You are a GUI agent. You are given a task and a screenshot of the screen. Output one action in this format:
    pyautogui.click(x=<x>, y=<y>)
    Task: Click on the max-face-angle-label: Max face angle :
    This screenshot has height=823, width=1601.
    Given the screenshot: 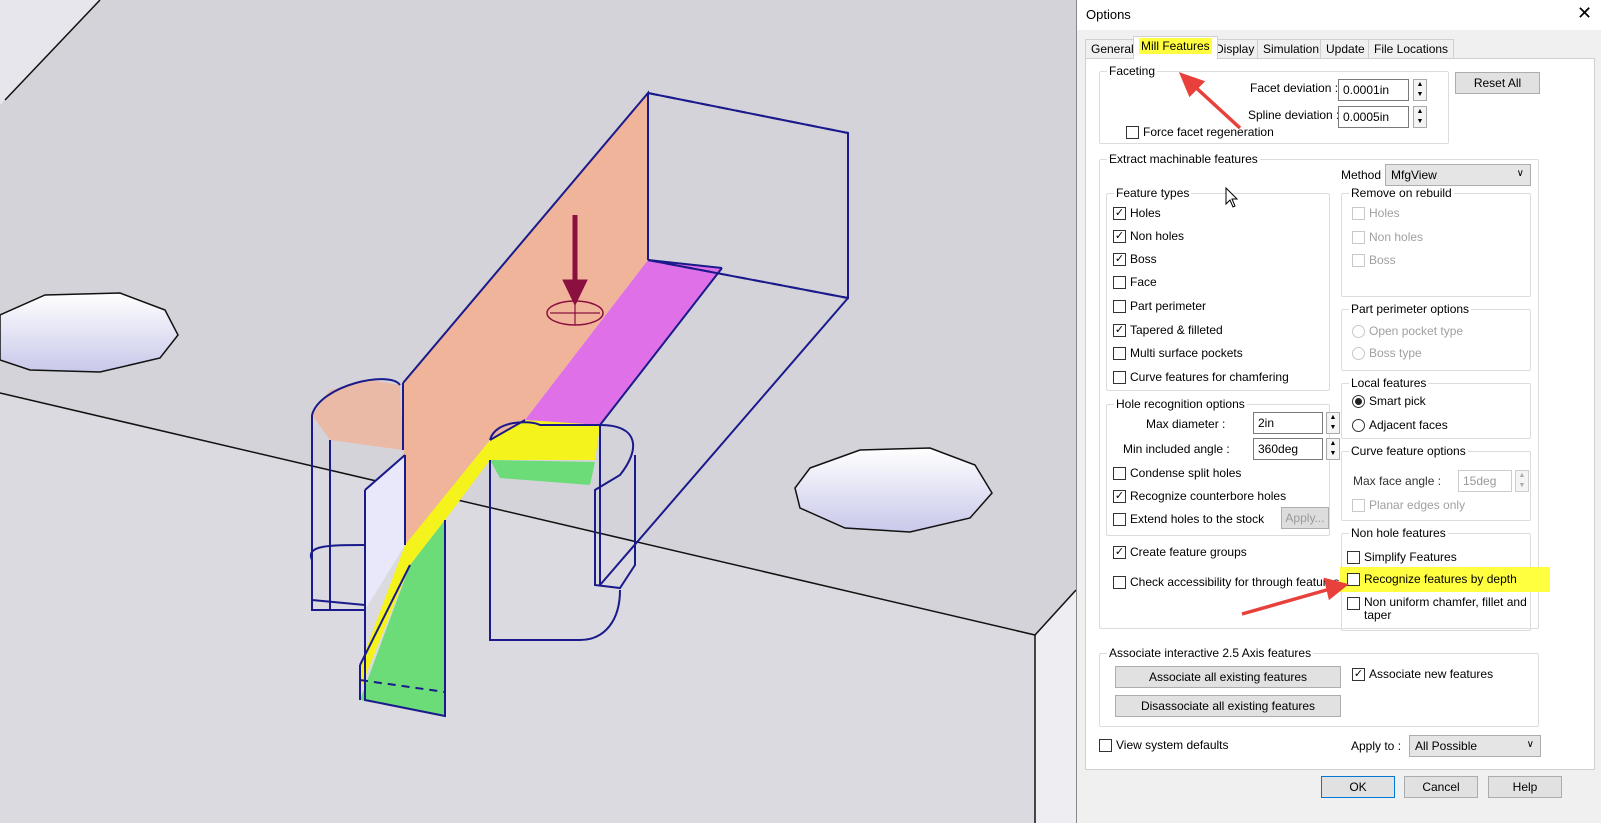 What is the action you would take?
    pyautogui.click(x=1397, y=481)
    